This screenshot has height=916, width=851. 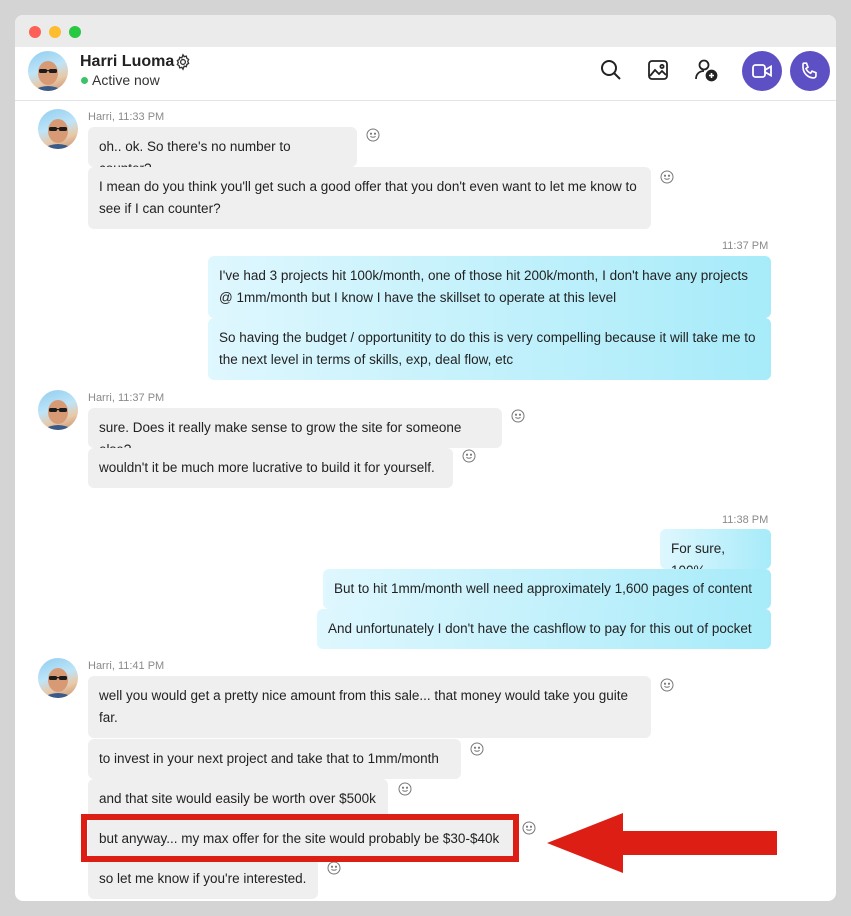 I want to click on add-person-icon, so click(x=706, y=70).